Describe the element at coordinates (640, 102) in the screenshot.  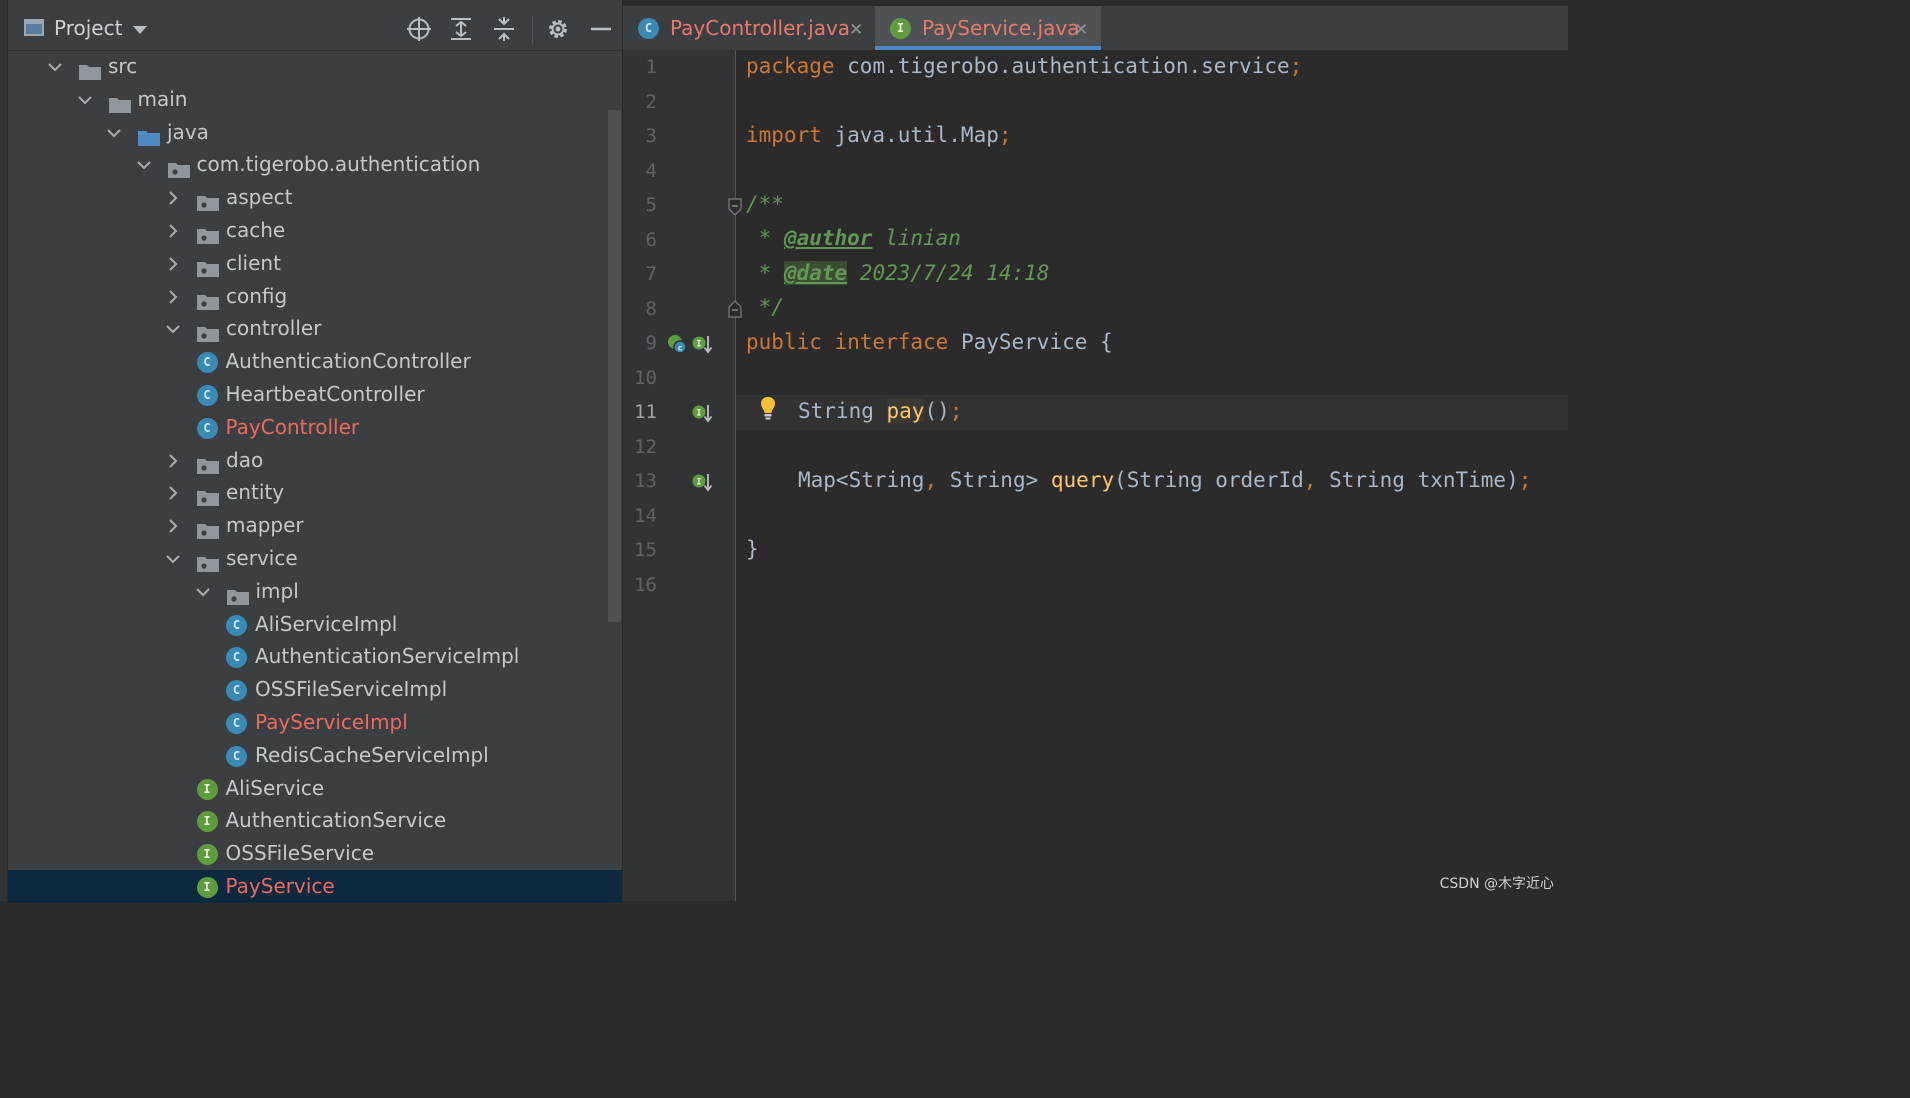
I see `line-number: 2` at that location.